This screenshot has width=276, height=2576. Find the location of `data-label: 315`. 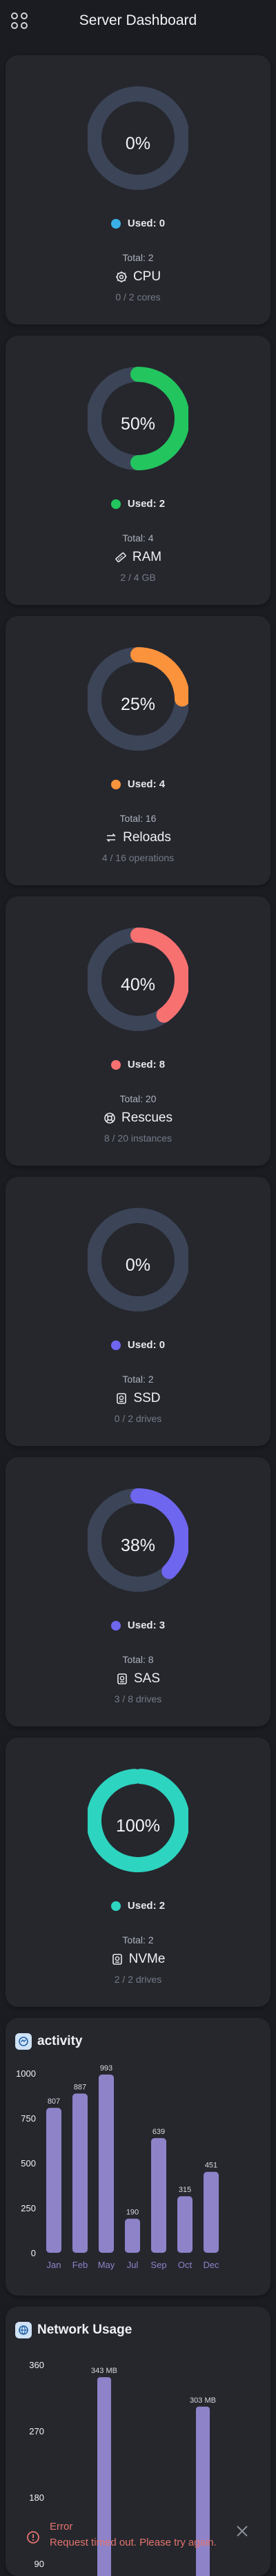

data-label: 315 is located at coordinates (185, 2190).